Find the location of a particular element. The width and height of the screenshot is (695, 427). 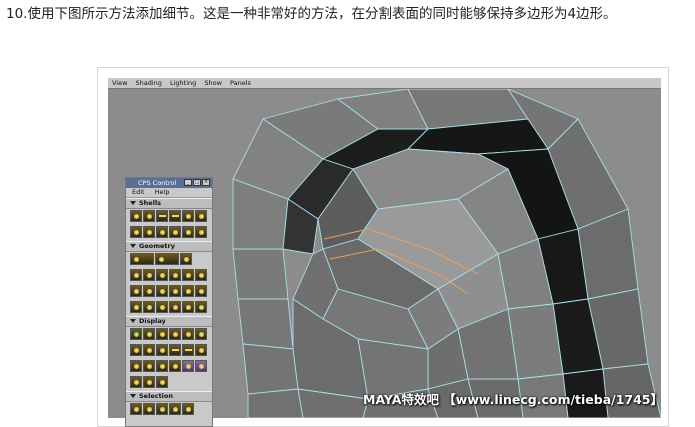

section-shells-label: Shells is located at coordinates (150, 203).